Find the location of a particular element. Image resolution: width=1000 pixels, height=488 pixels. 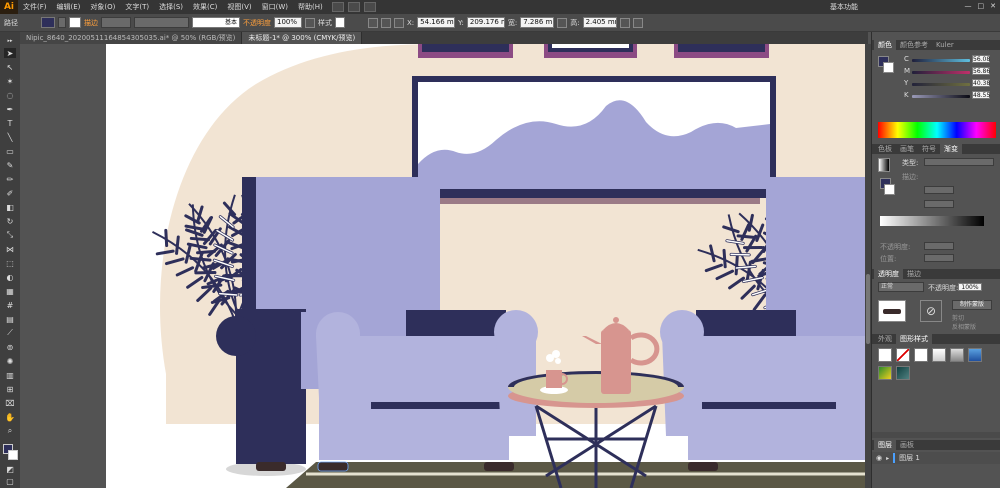

eye-icon: ◉ is located at coordinates (879, 458).